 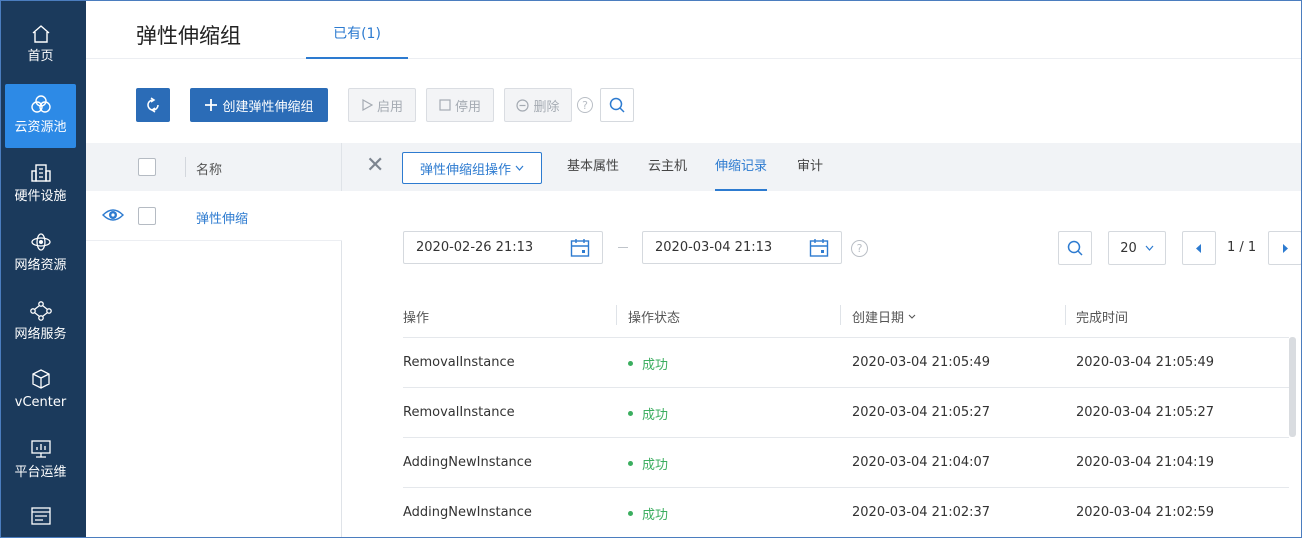 What do you see at coordinates (40, 254) in the screenshot?
I see `sidebar-item-network-resource: 网络资源` at bounding box center [40, 254].